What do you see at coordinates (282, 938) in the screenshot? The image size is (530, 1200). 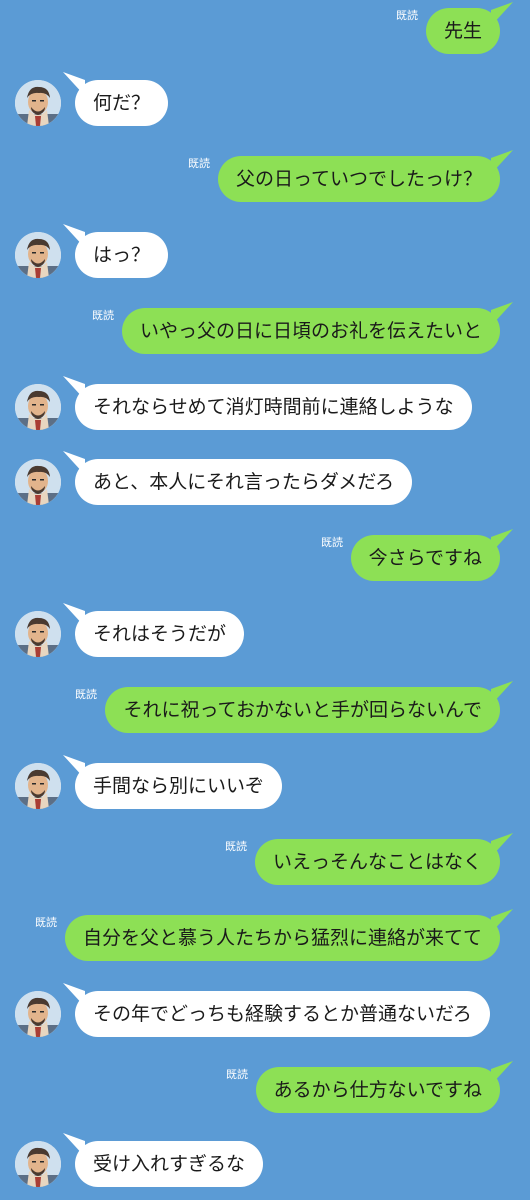 I see `message-bubble: 自分を父と慕う人たちから猛烈に連絡が来てて` at bounding box center [282, 938].